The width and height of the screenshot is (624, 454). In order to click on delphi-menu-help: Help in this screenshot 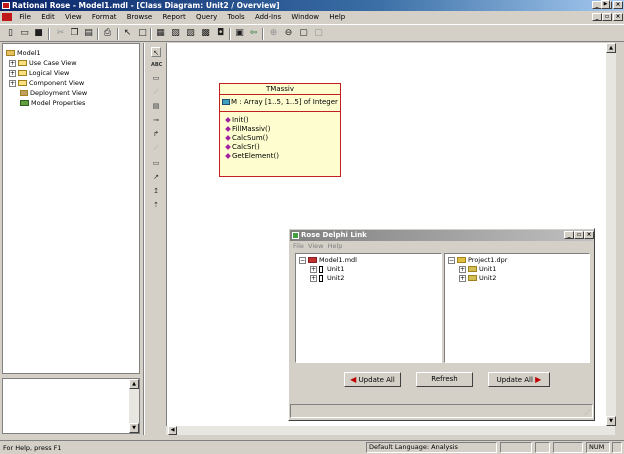, I will do `click(335, 246)`.